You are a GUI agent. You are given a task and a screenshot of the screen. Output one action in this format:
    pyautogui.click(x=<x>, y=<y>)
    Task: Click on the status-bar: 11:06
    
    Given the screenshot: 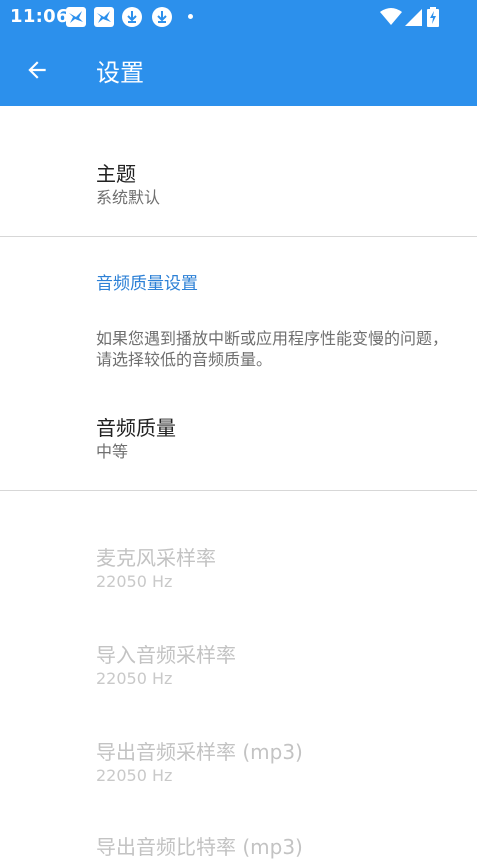 What is the action you would take?
    pyautogui.click(x=238, y=16)
    